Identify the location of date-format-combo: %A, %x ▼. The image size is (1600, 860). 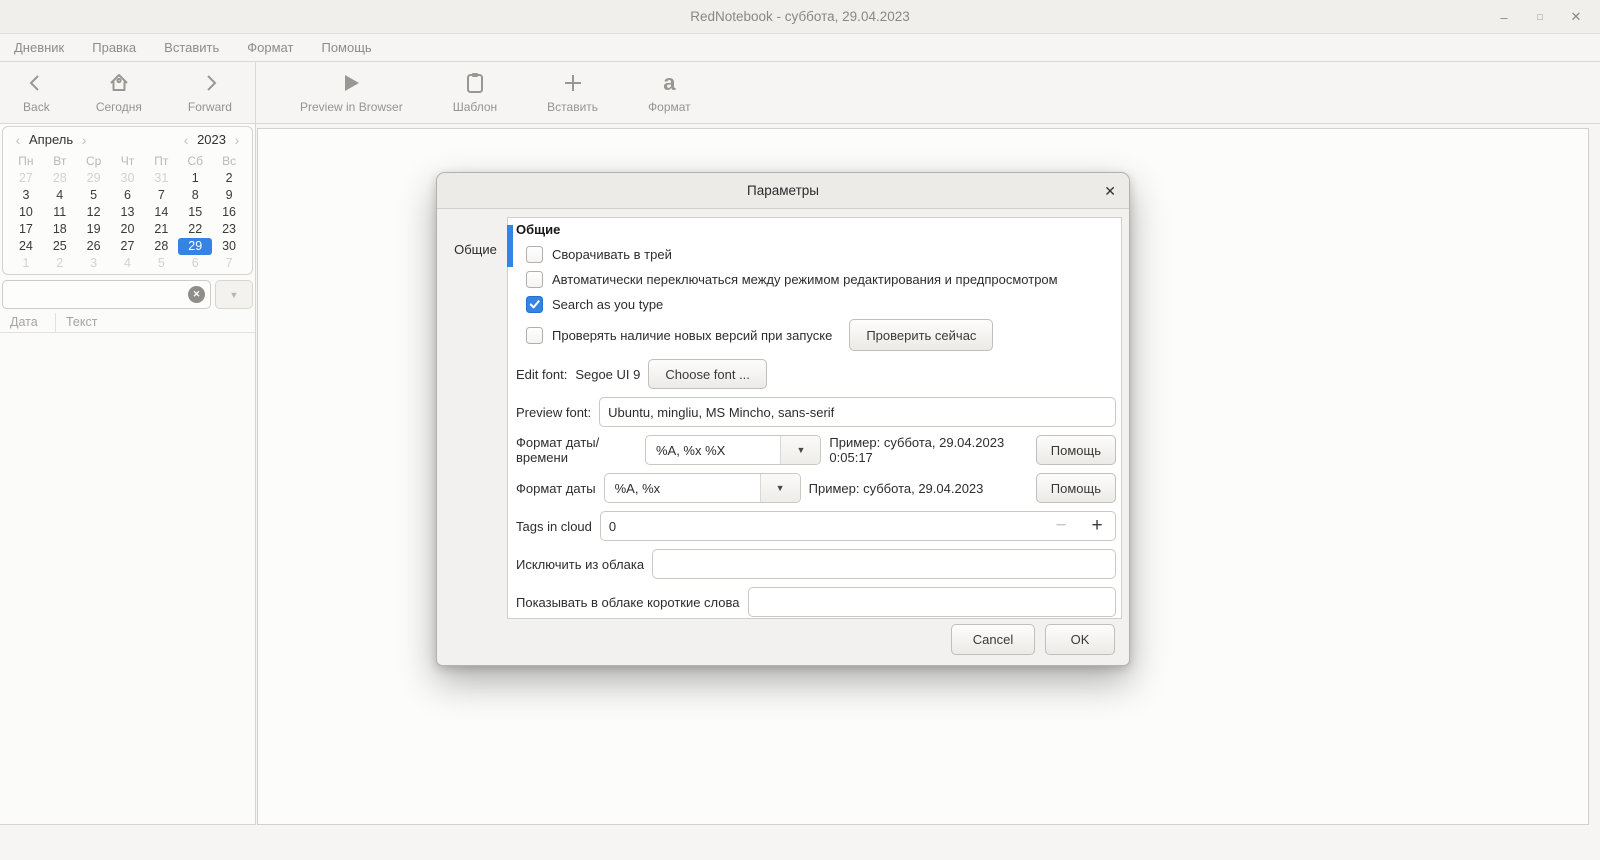
(702, 488).